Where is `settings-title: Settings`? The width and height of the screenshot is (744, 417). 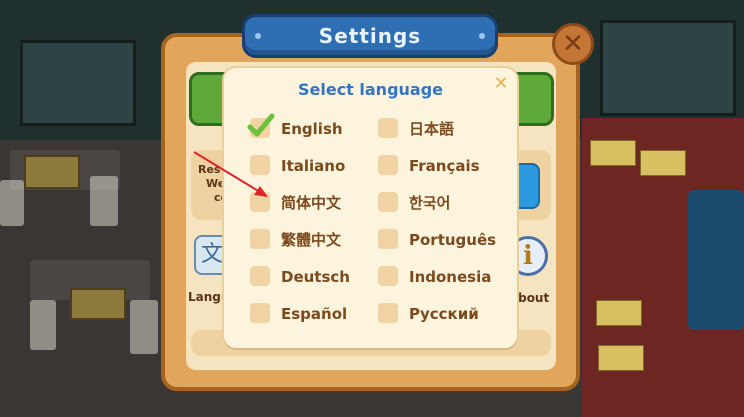
settings-title: Settings is located at coordinates (370, 36).